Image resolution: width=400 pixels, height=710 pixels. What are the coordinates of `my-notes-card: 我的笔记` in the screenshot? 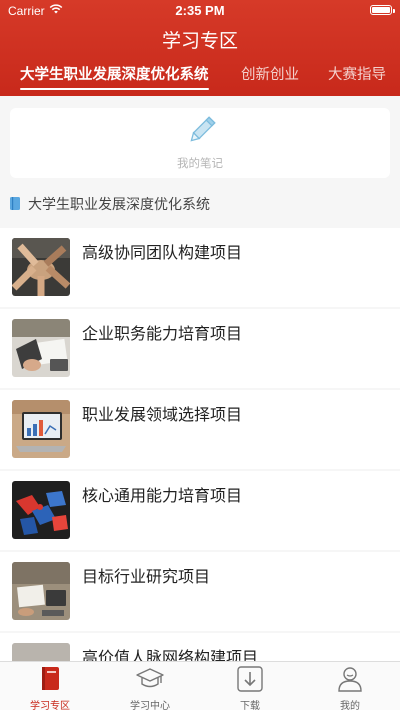 It's located at (200, 143).